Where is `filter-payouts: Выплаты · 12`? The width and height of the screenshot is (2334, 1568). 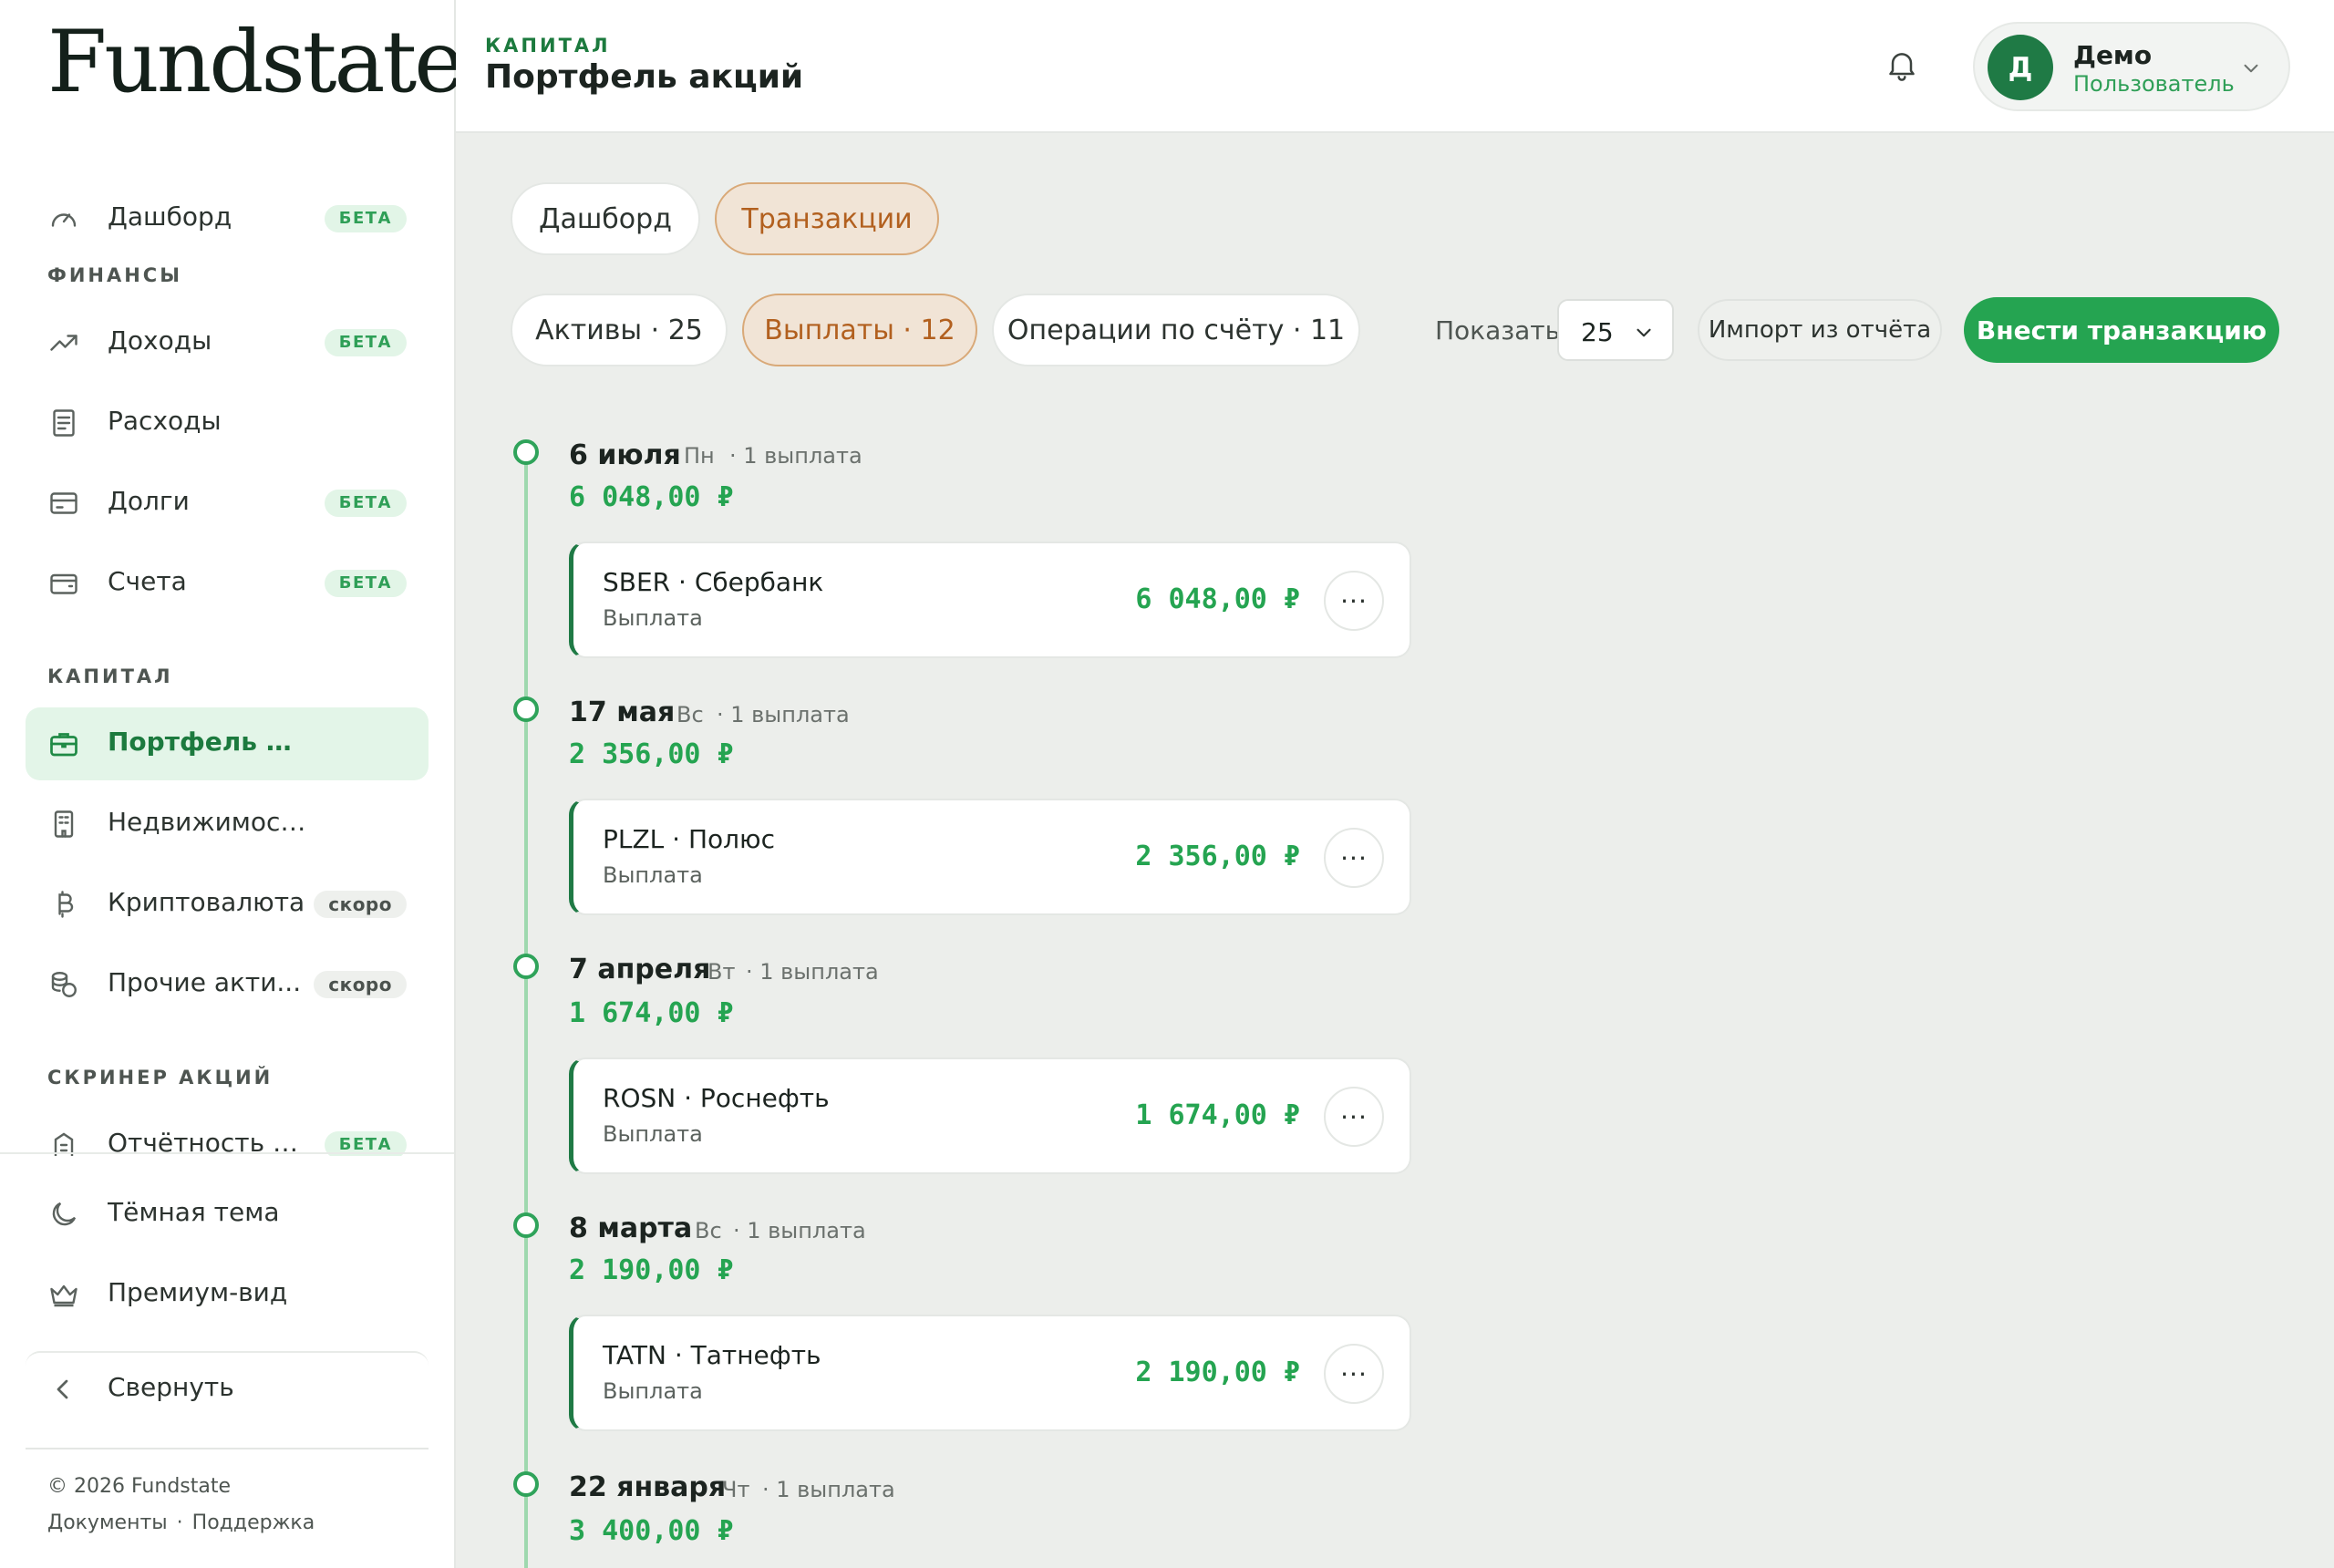
filter-payouts: Выплаты · 12 is located at coordinates (859, 330).